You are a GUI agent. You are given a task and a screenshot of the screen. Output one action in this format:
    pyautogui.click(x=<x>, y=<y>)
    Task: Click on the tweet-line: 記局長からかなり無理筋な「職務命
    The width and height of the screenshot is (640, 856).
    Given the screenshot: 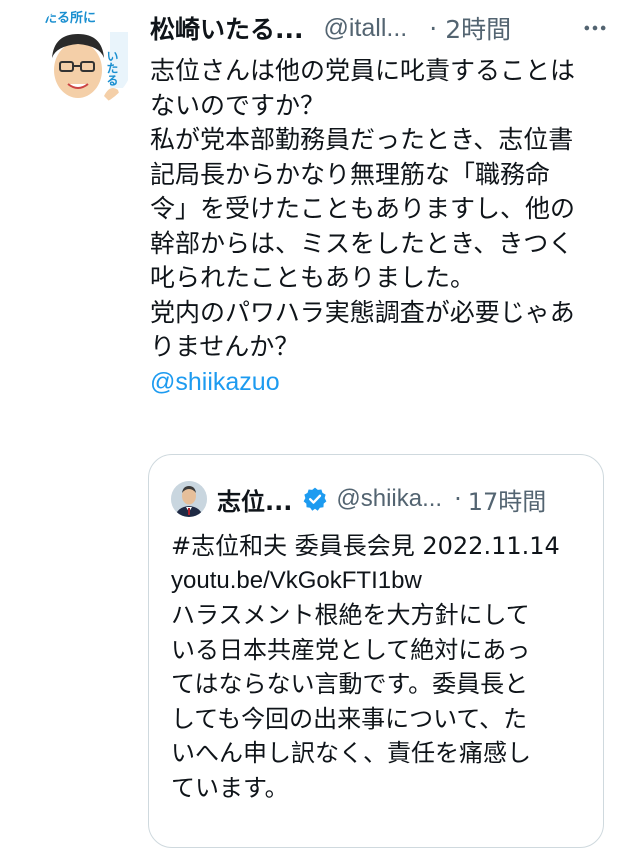 What is the action you would take?
    pyautogui.click(x=350, y=174)
    